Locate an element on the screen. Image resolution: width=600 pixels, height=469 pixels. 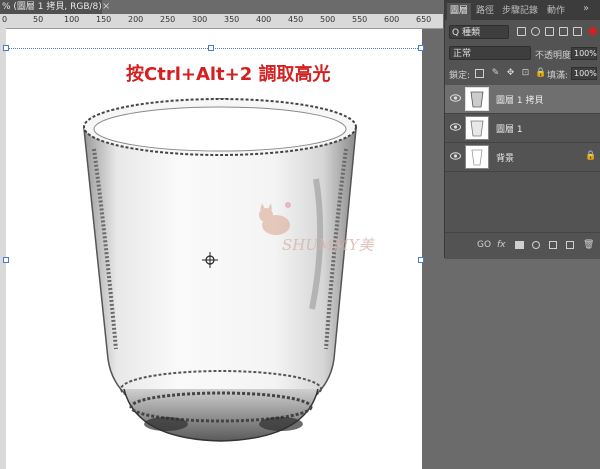
ruler-label: 0 is located at coordinates (5, 19).